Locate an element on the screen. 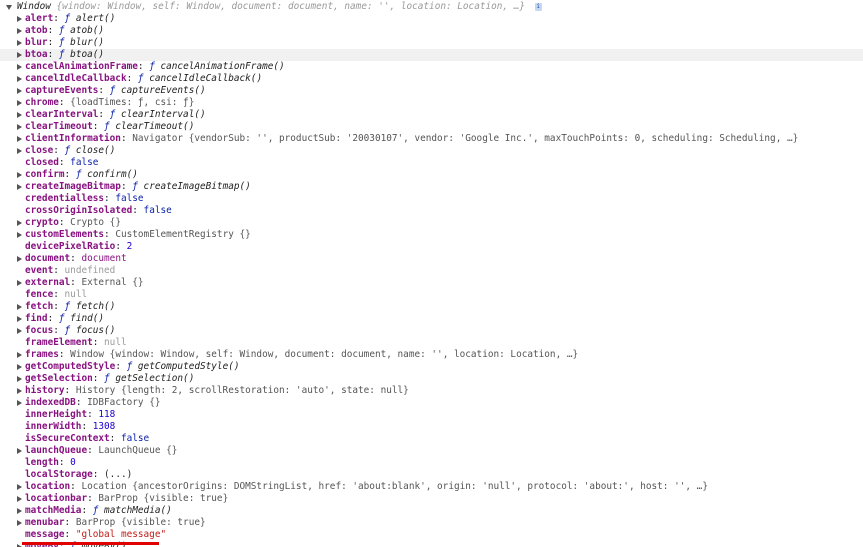  property-key: frames is located at coordinates (42, 354).